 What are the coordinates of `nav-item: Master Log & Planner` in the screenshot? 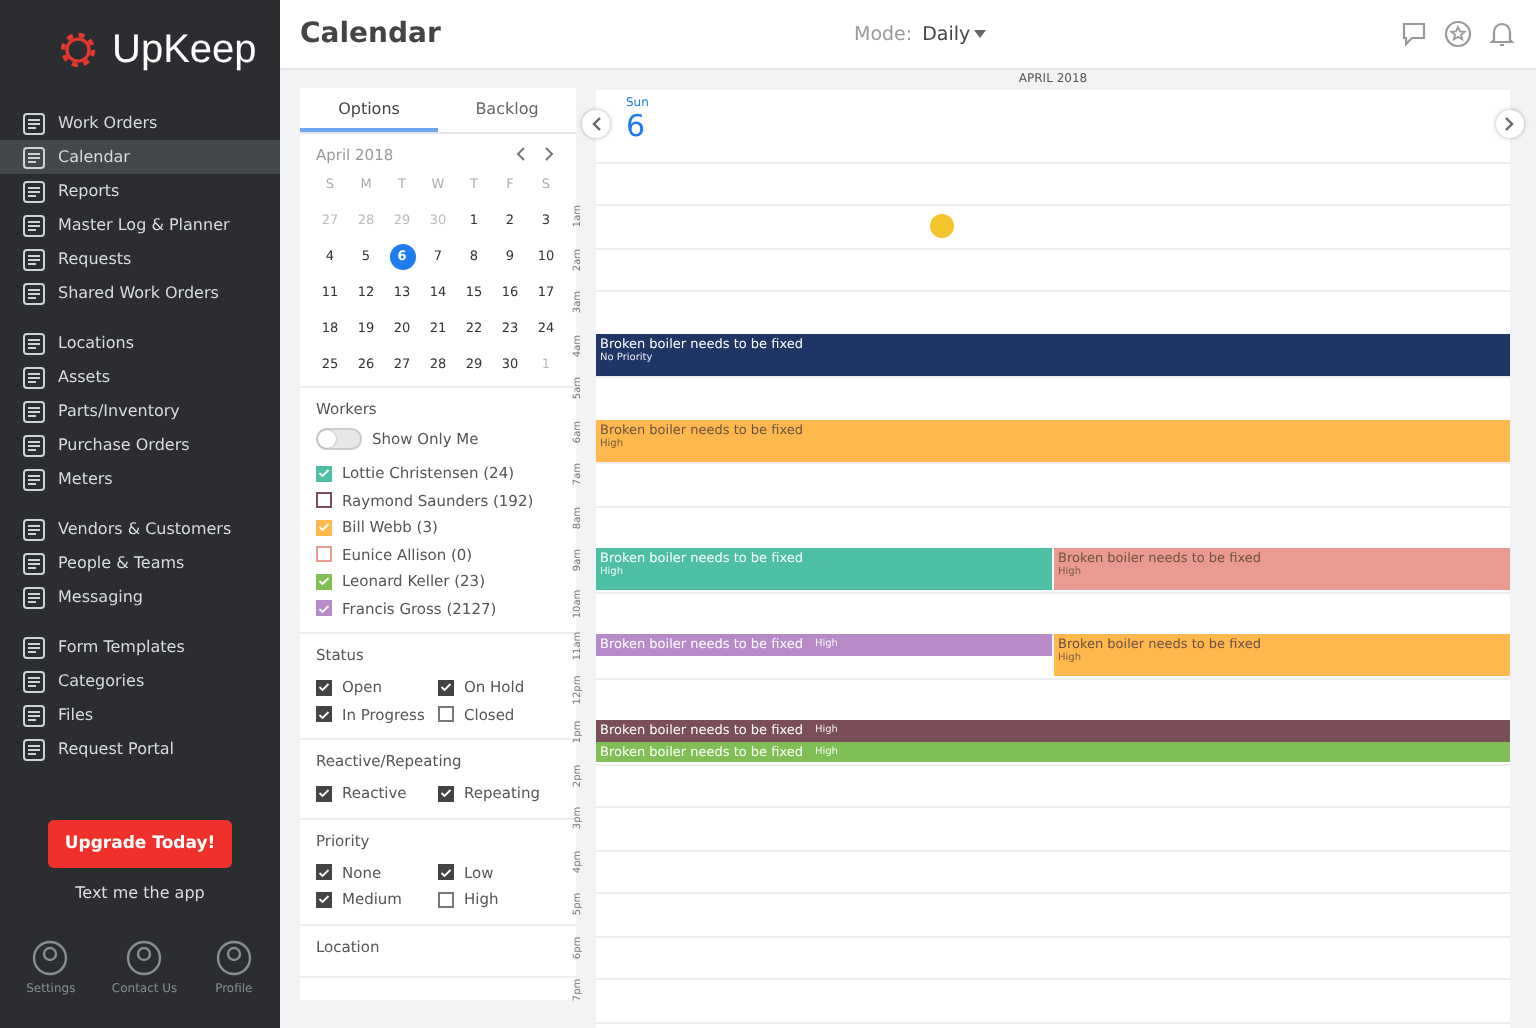 It's located at (140, 225).